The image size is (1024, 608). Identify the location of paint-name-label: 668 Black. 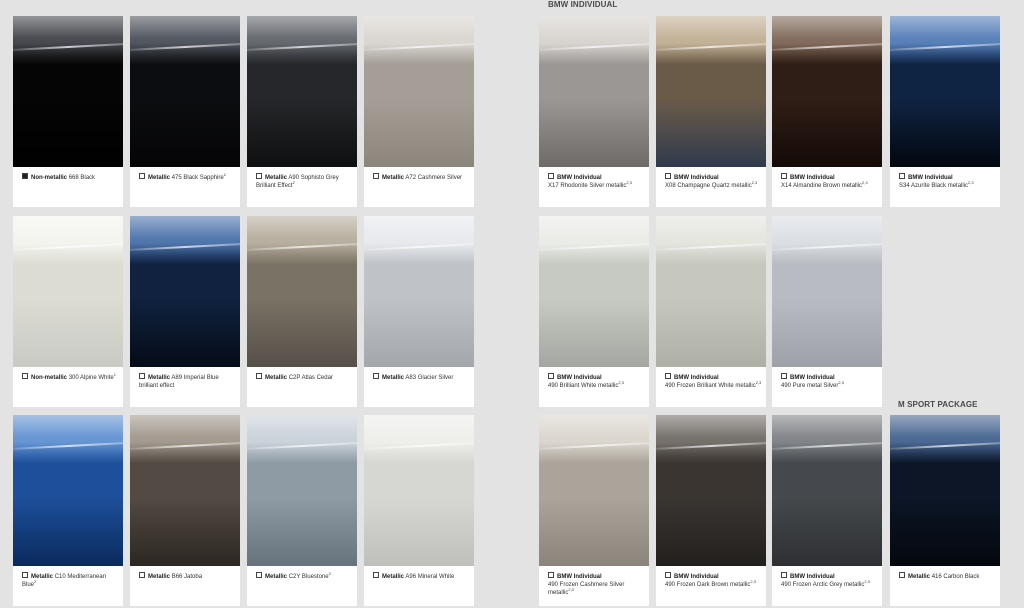
(82, 178).